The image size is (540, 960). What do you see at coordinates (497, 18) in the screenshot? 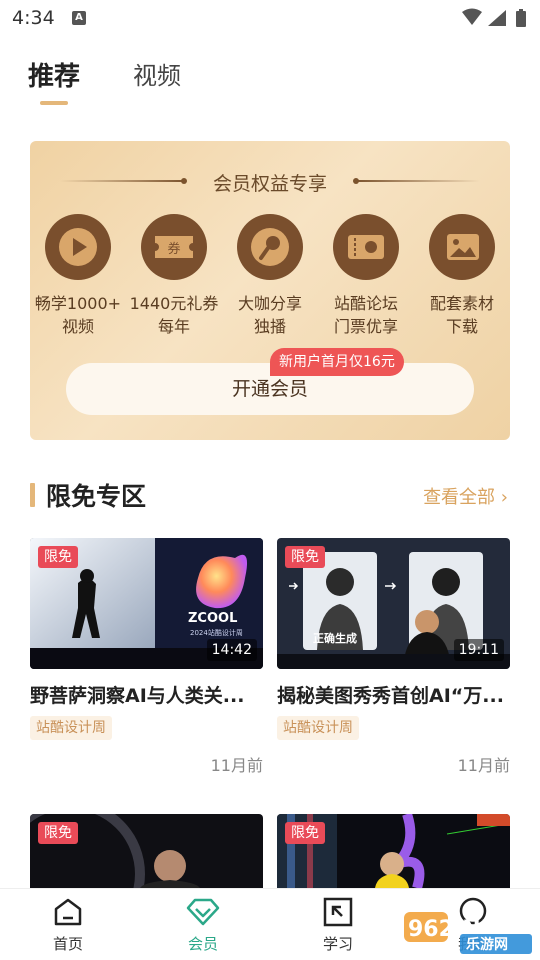
I see `signal-icon` at bounding box center [497, 18].